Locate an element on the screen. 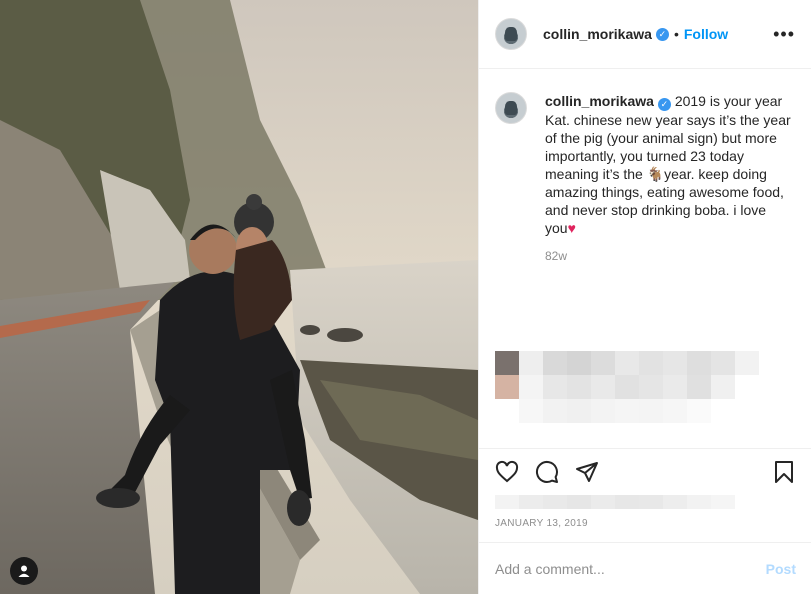 The image size is (811, 594). tagged-users-icon is located at coordinates (24, 571).